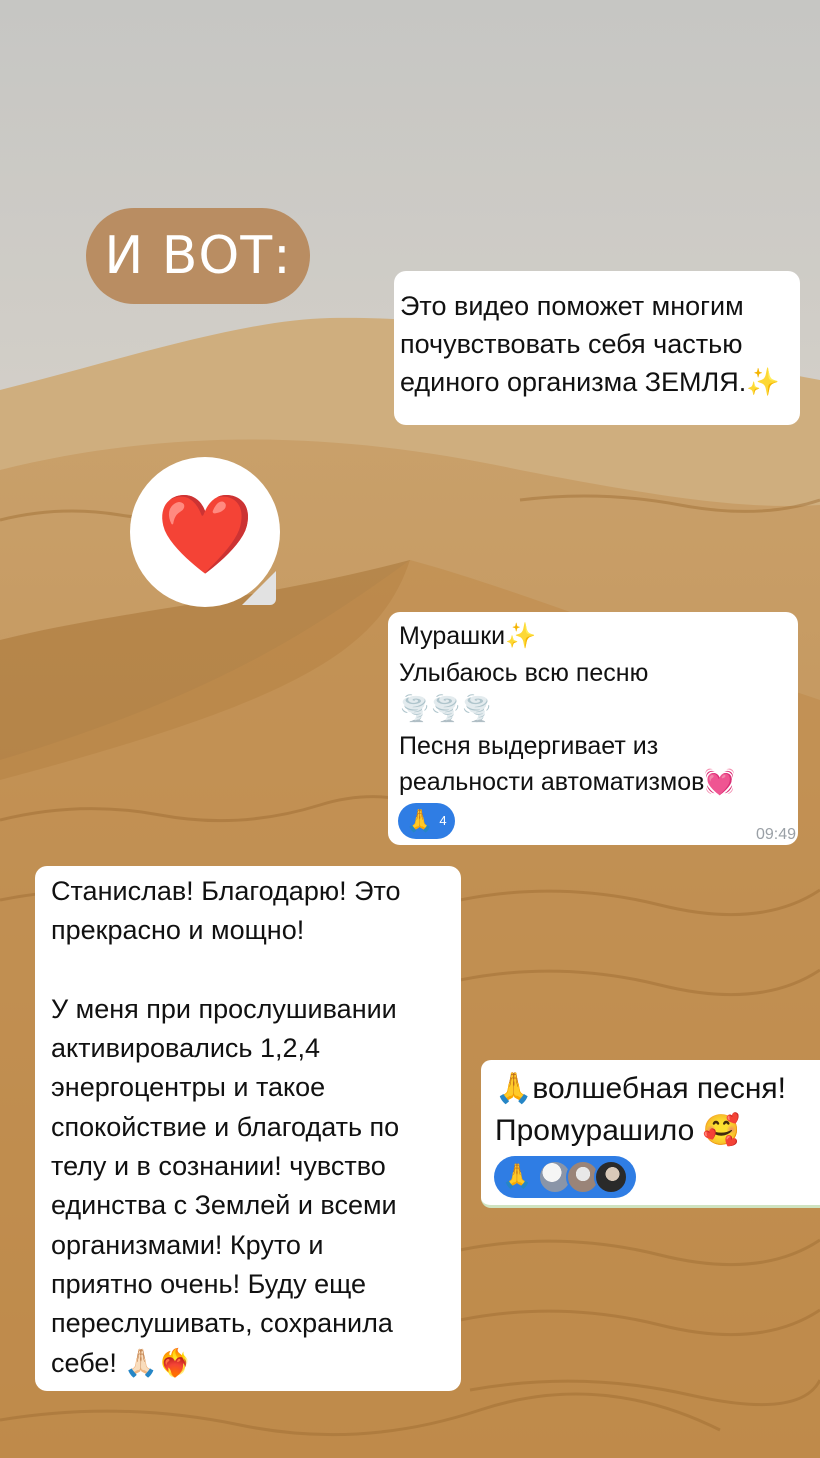 Image resolution: width=820 pixels, height=1458 pixels. Describe the element at coordinates (188, 1087) in the screenshot. I see `message-line: энергоцентры и такое` at that location.